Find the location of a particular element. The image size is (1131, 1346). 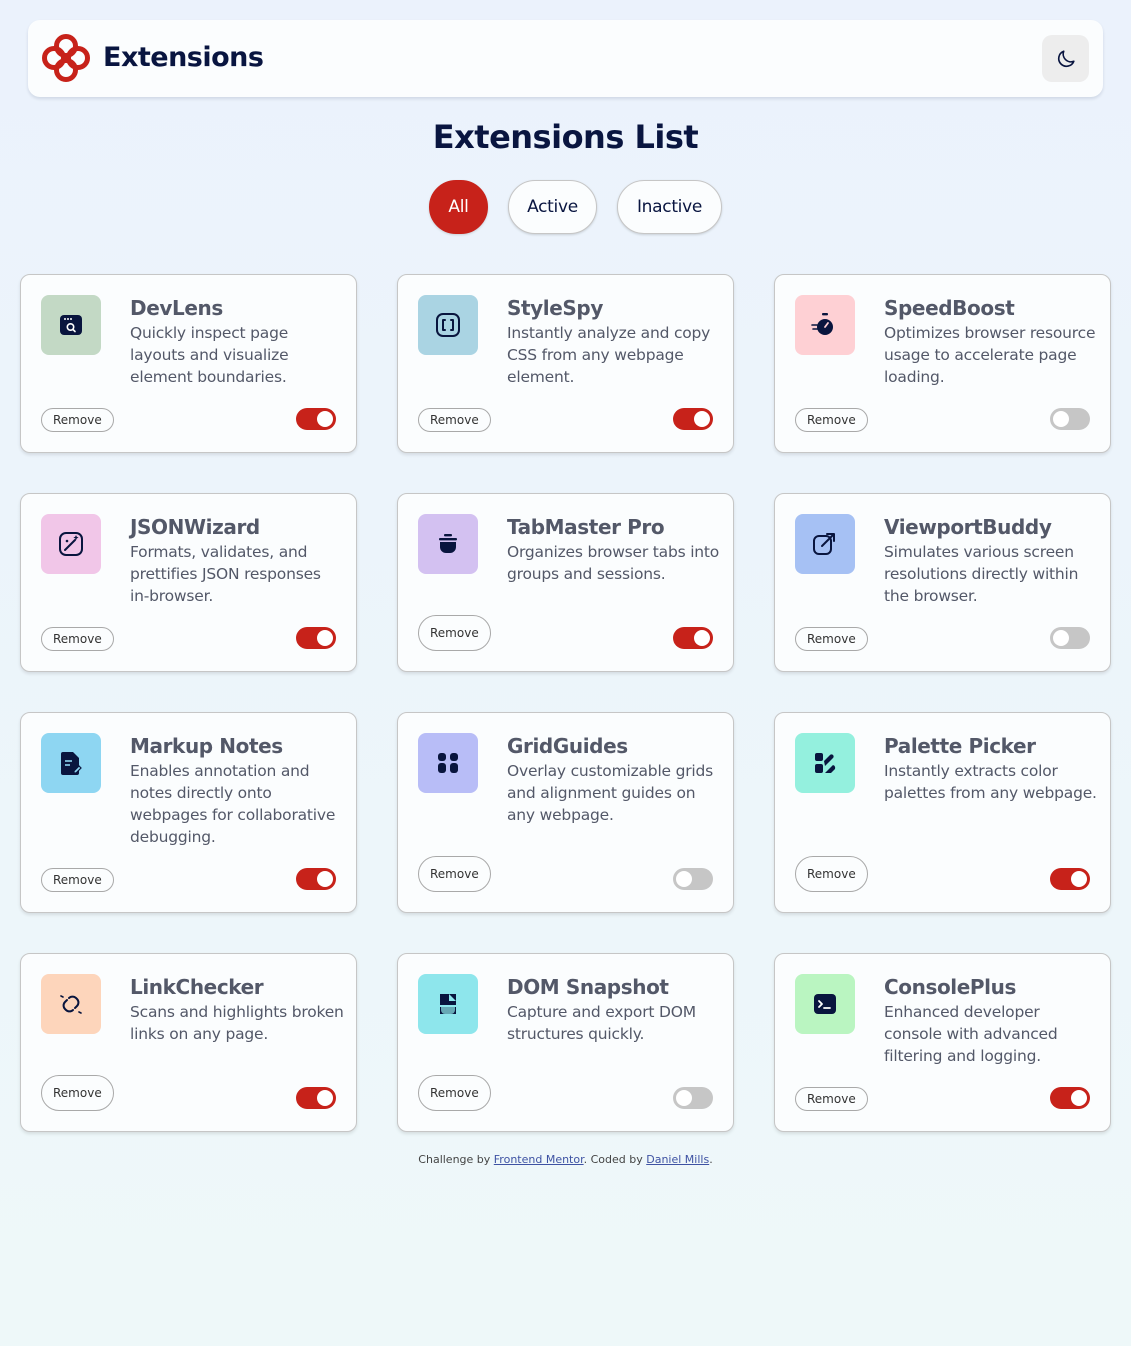

pot-icon is located at coordinates (448, 543).